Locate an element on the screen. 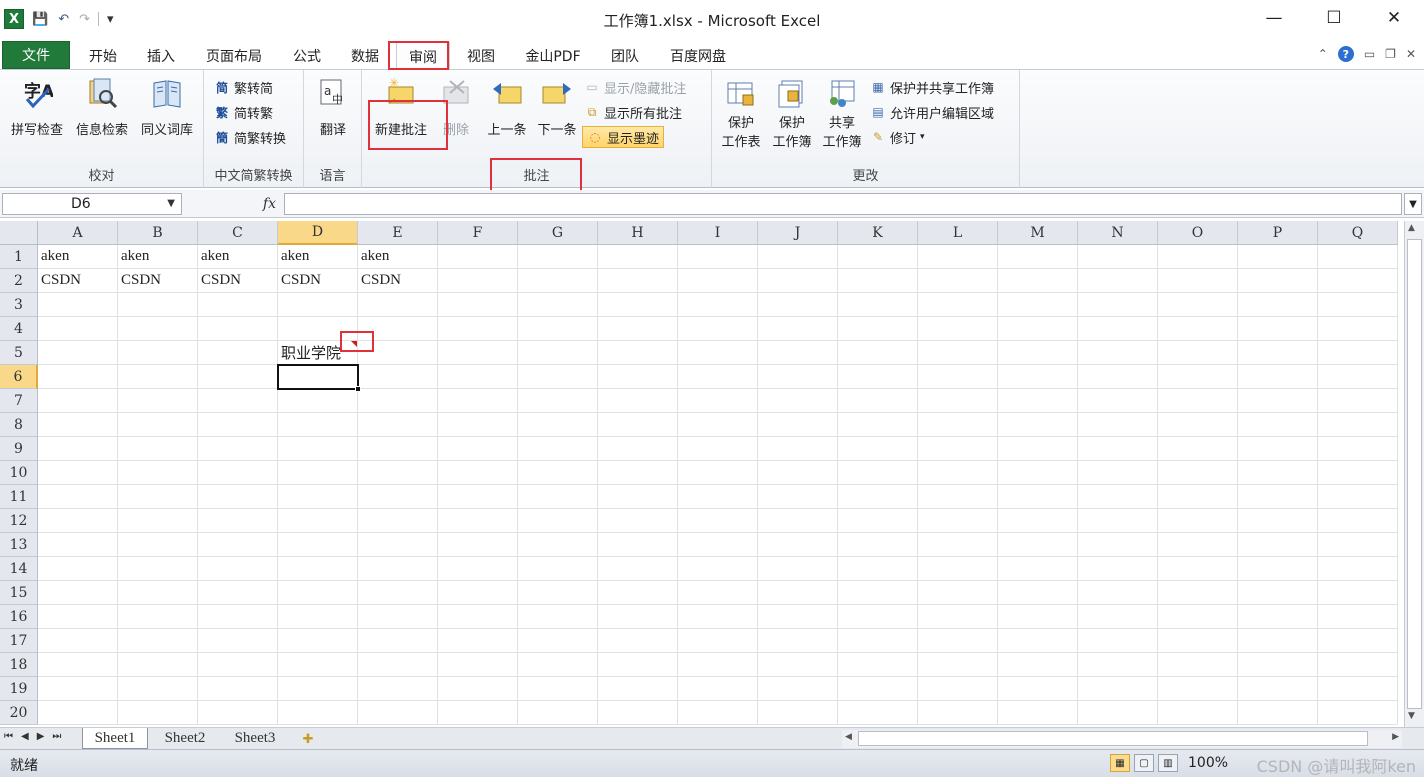  cell-M2 is located at coordinates (1038, 281).